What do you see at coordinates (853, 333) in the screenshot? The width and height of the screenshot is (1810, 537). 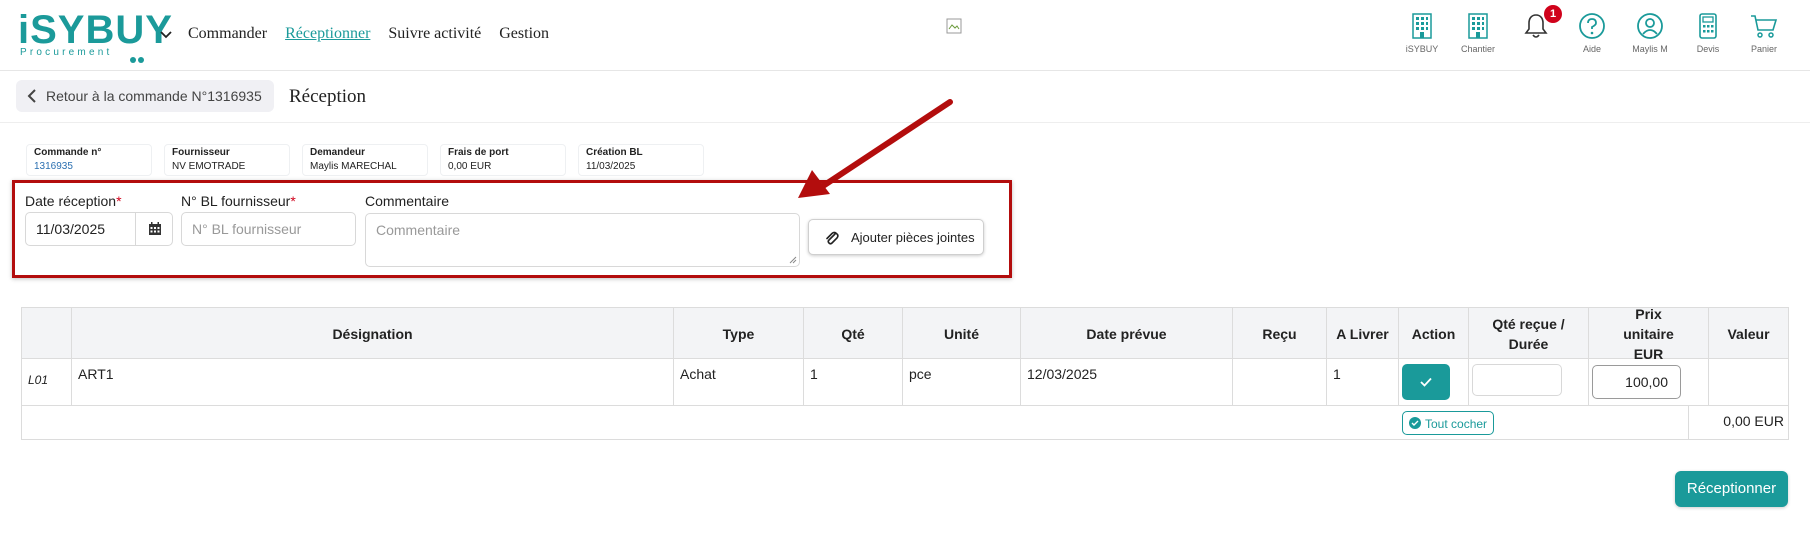 I see `col-qty: Qté` at bounding box center [853, 333].